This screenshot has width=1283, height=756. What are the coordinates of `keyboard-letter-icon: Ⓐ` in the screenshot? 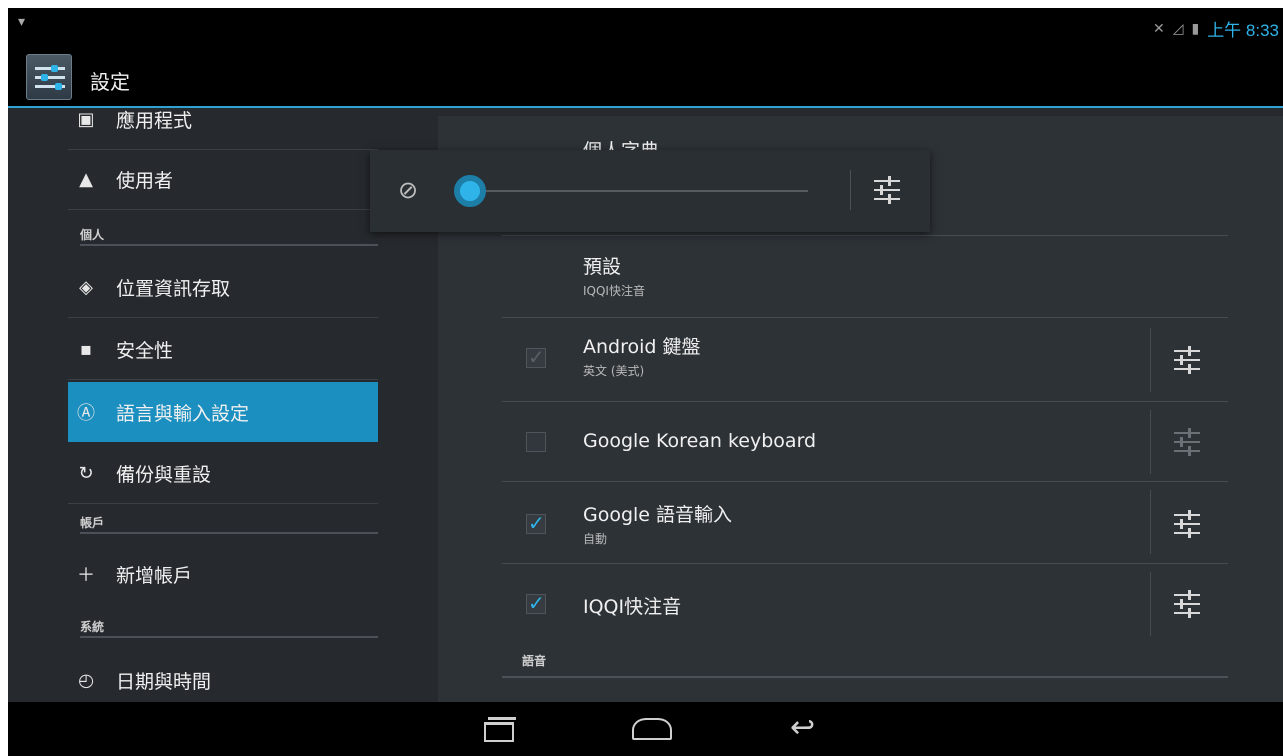 It's located at (86, 413).